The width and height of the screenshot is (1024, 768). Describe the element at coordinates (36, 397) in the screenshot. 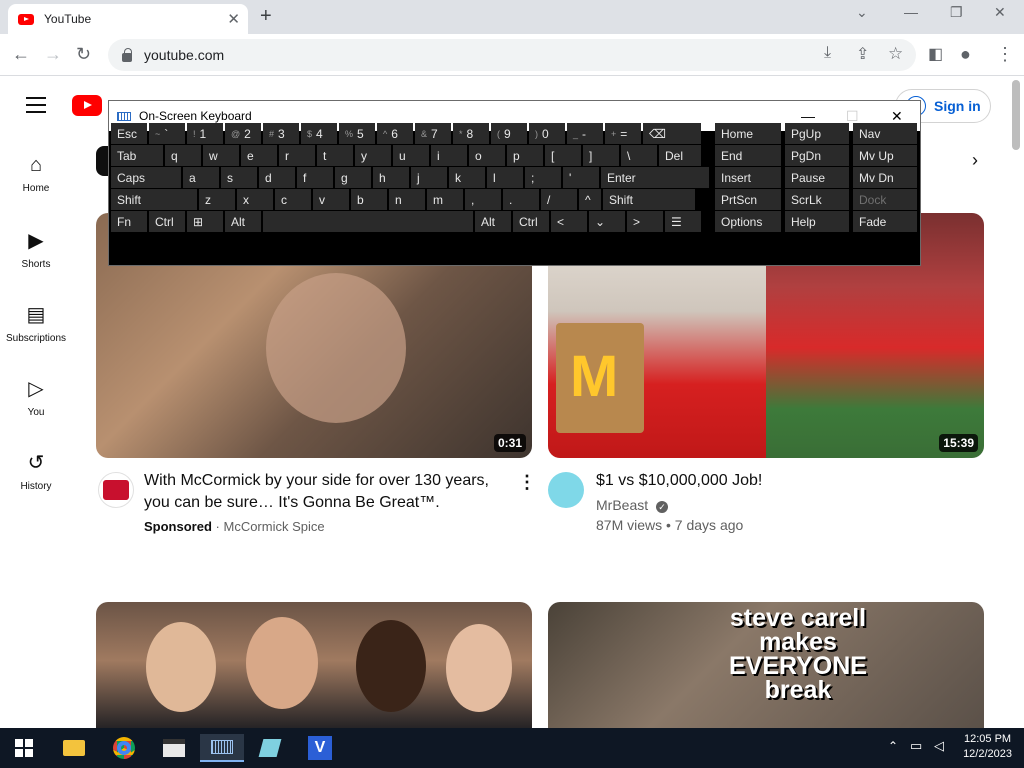

I see `sidebar-item-you: ▷ You` at that location.